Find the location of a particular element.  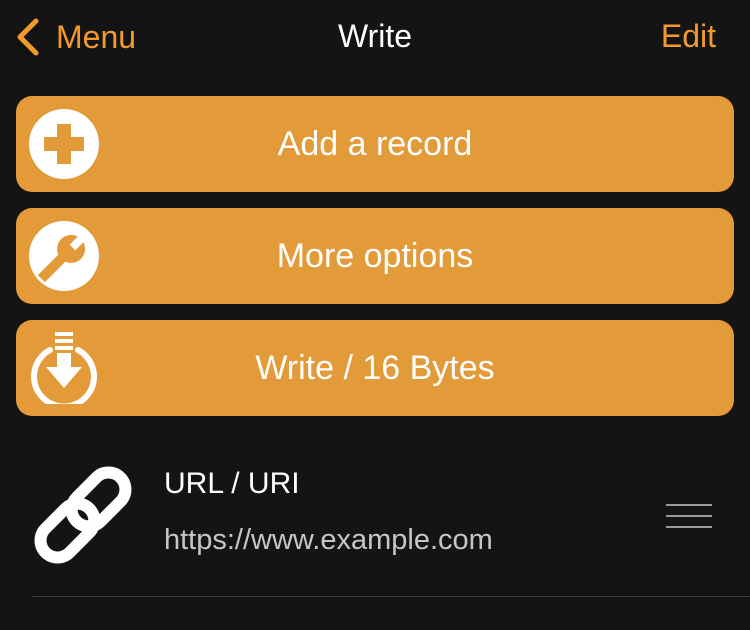

record-type: URL / URI is located at coordinates (232, 483).